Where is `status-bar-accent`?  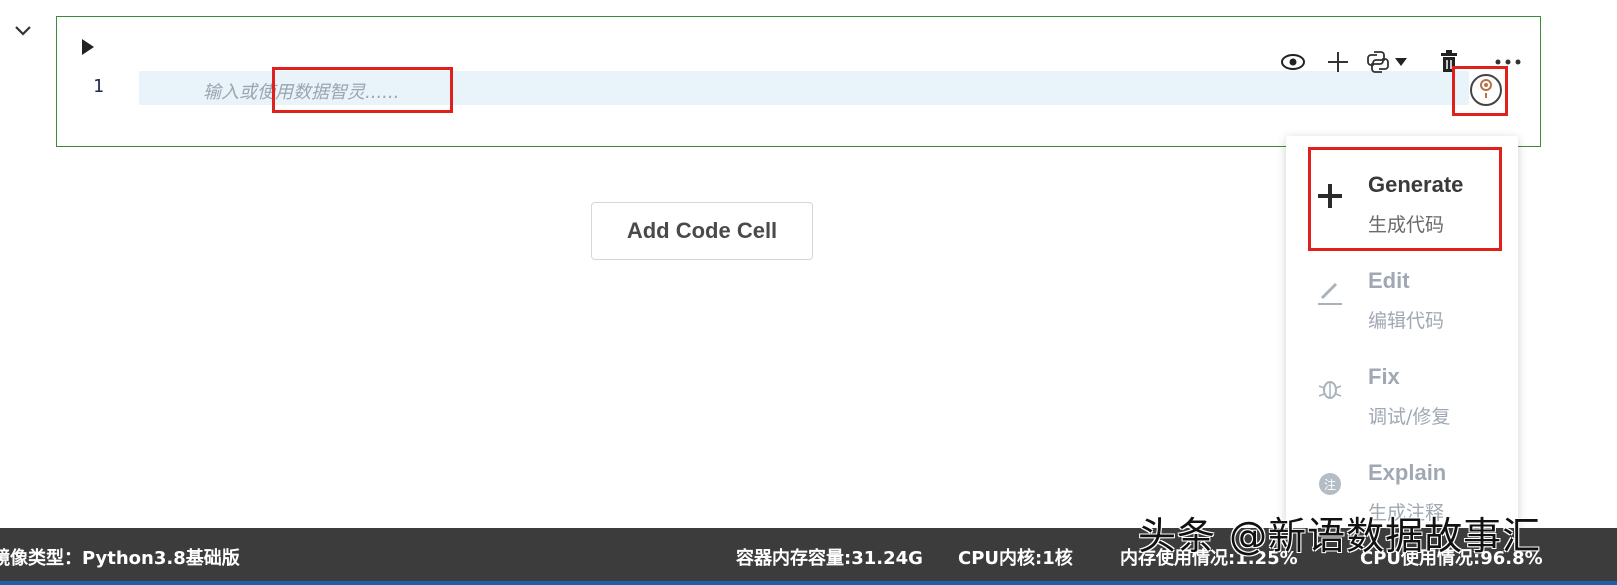
status-bar-accent is located at coordinates (808, 583).